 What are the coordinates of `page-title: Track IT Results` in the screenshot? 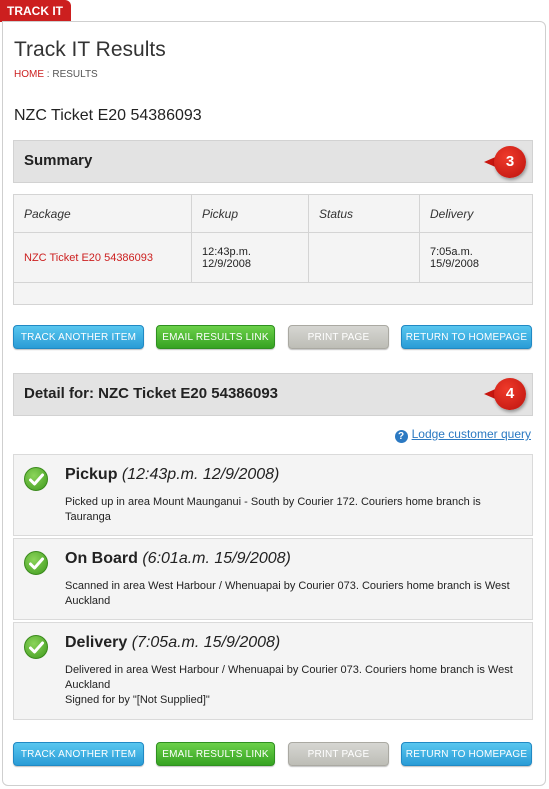 It's located at (90, 49).